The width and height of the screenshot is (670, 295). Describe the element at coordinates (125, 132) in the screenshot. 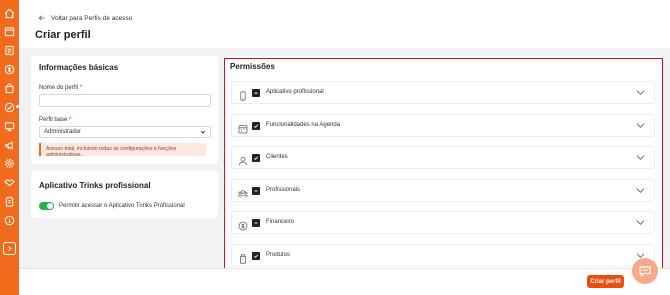

I see `profile-base-select: Administrador` at that location.